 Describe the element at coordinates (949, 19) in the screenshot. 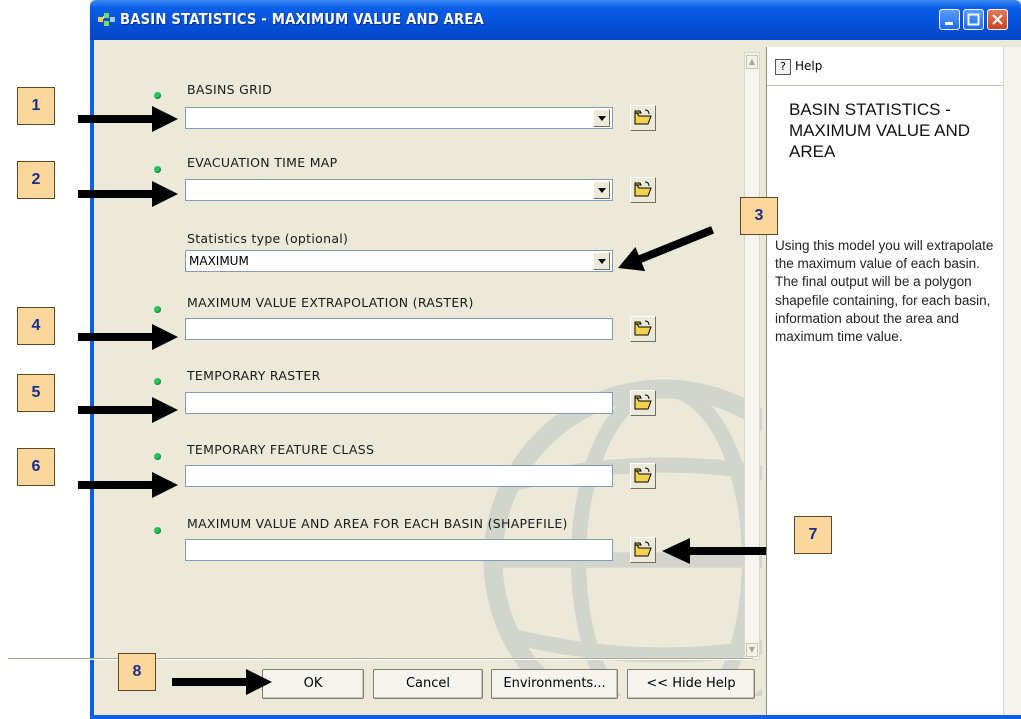

I see `minimize-button` at that location.